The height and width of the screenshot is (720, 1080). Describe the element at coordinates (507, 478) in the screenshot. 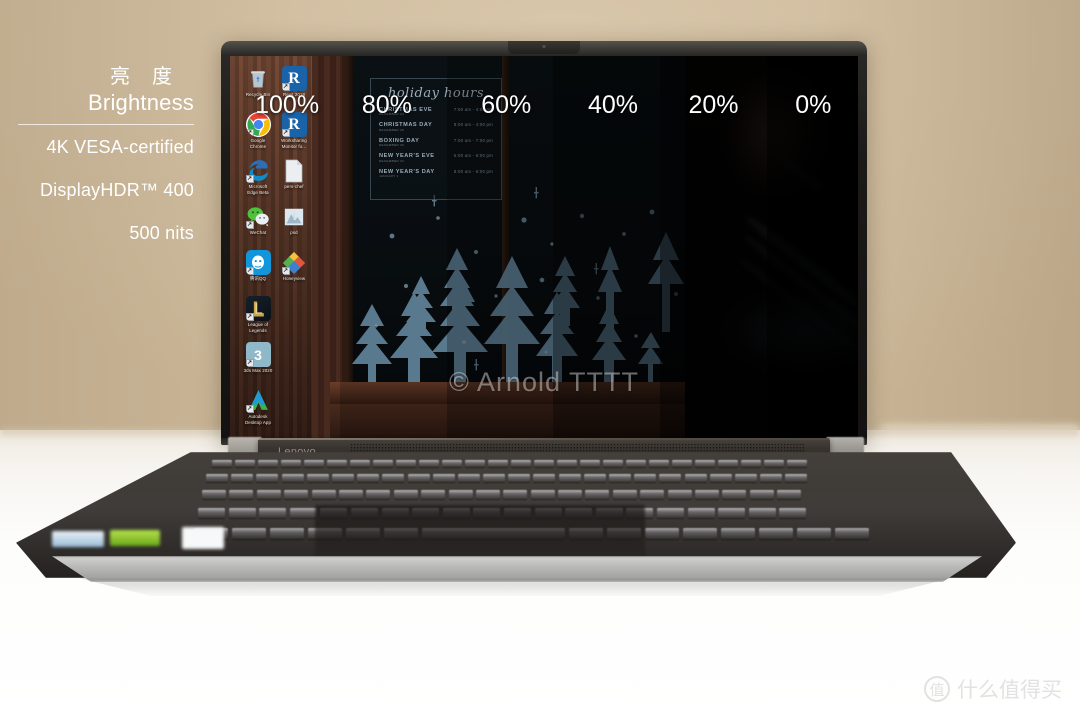

I see `keyboard-row` at that location.